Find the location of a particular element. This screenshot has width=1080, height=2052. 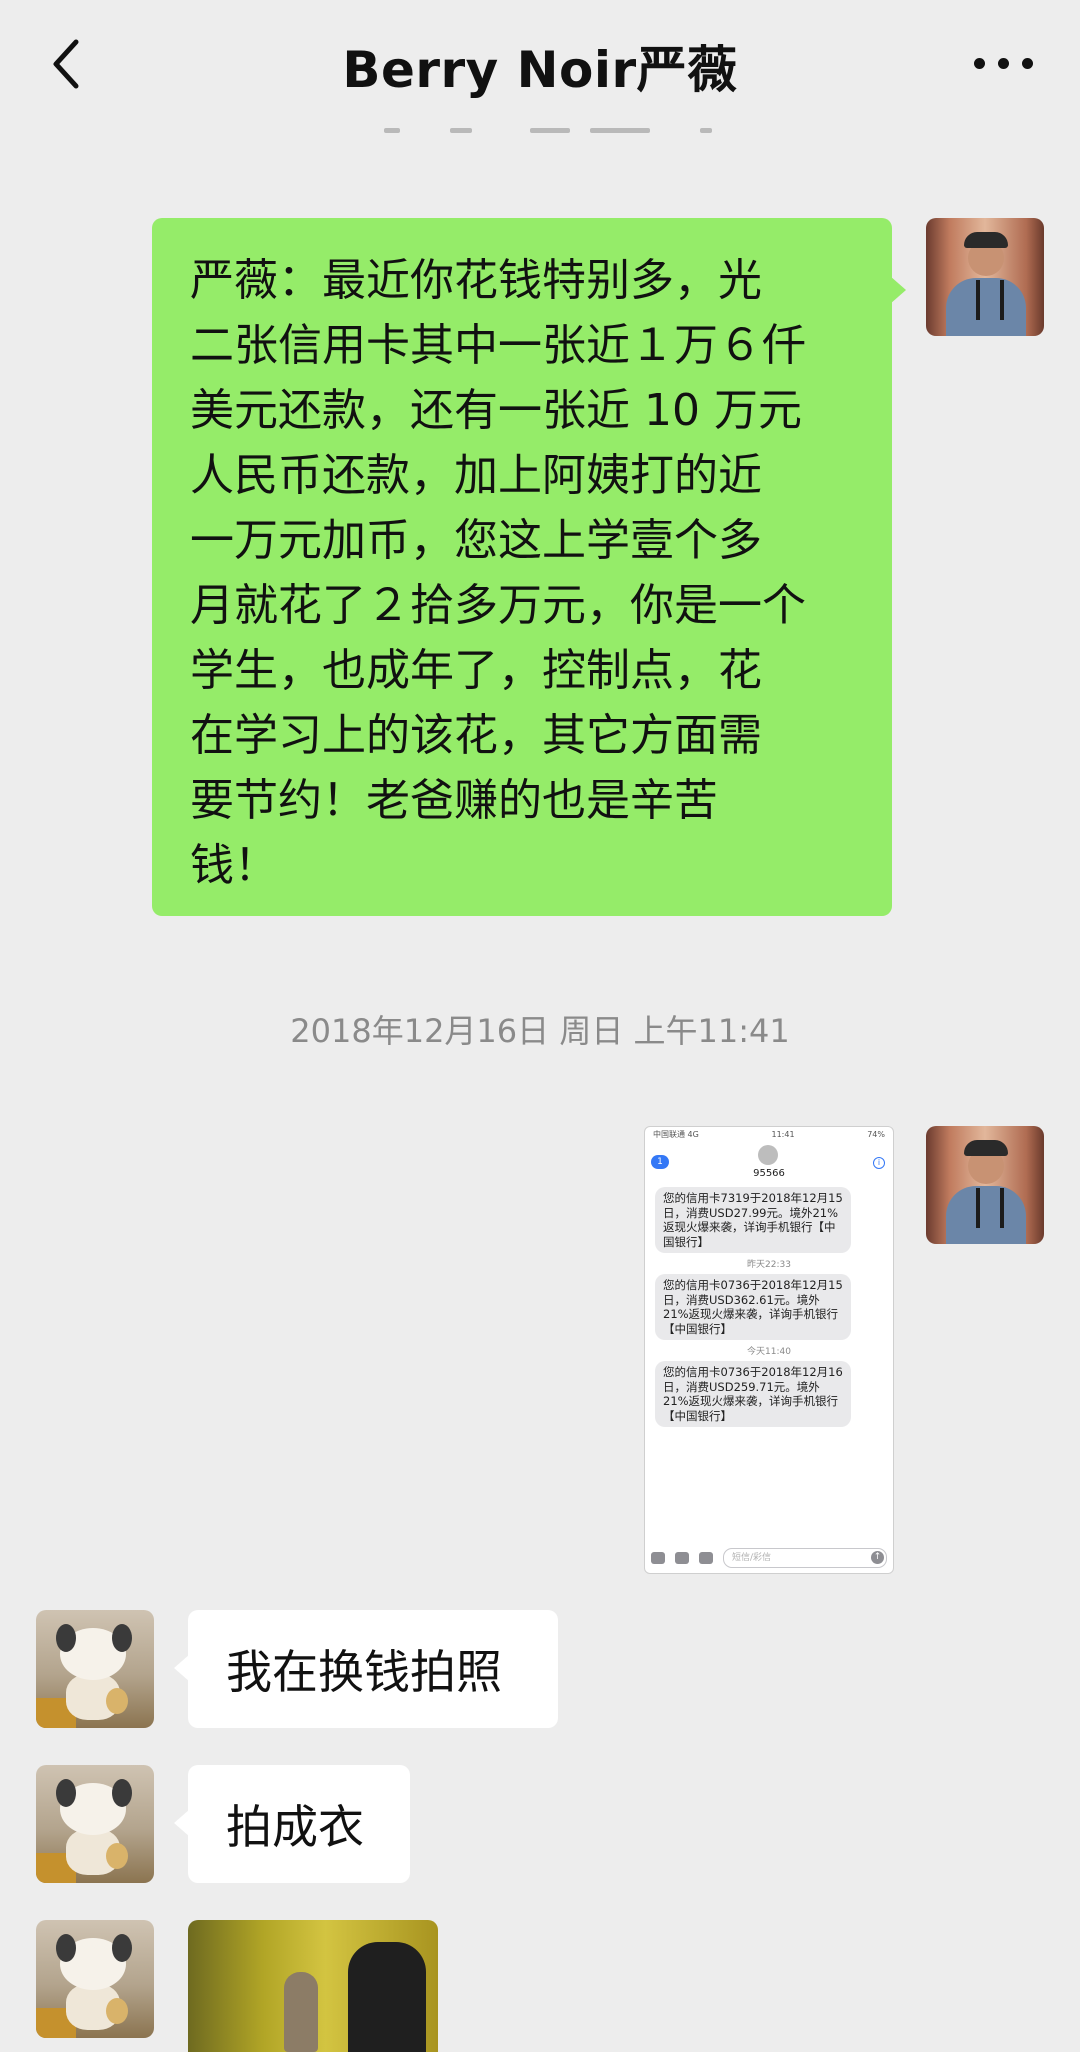

nav-bar: Berry Noir严薇 is located at coordinates (540, 64).